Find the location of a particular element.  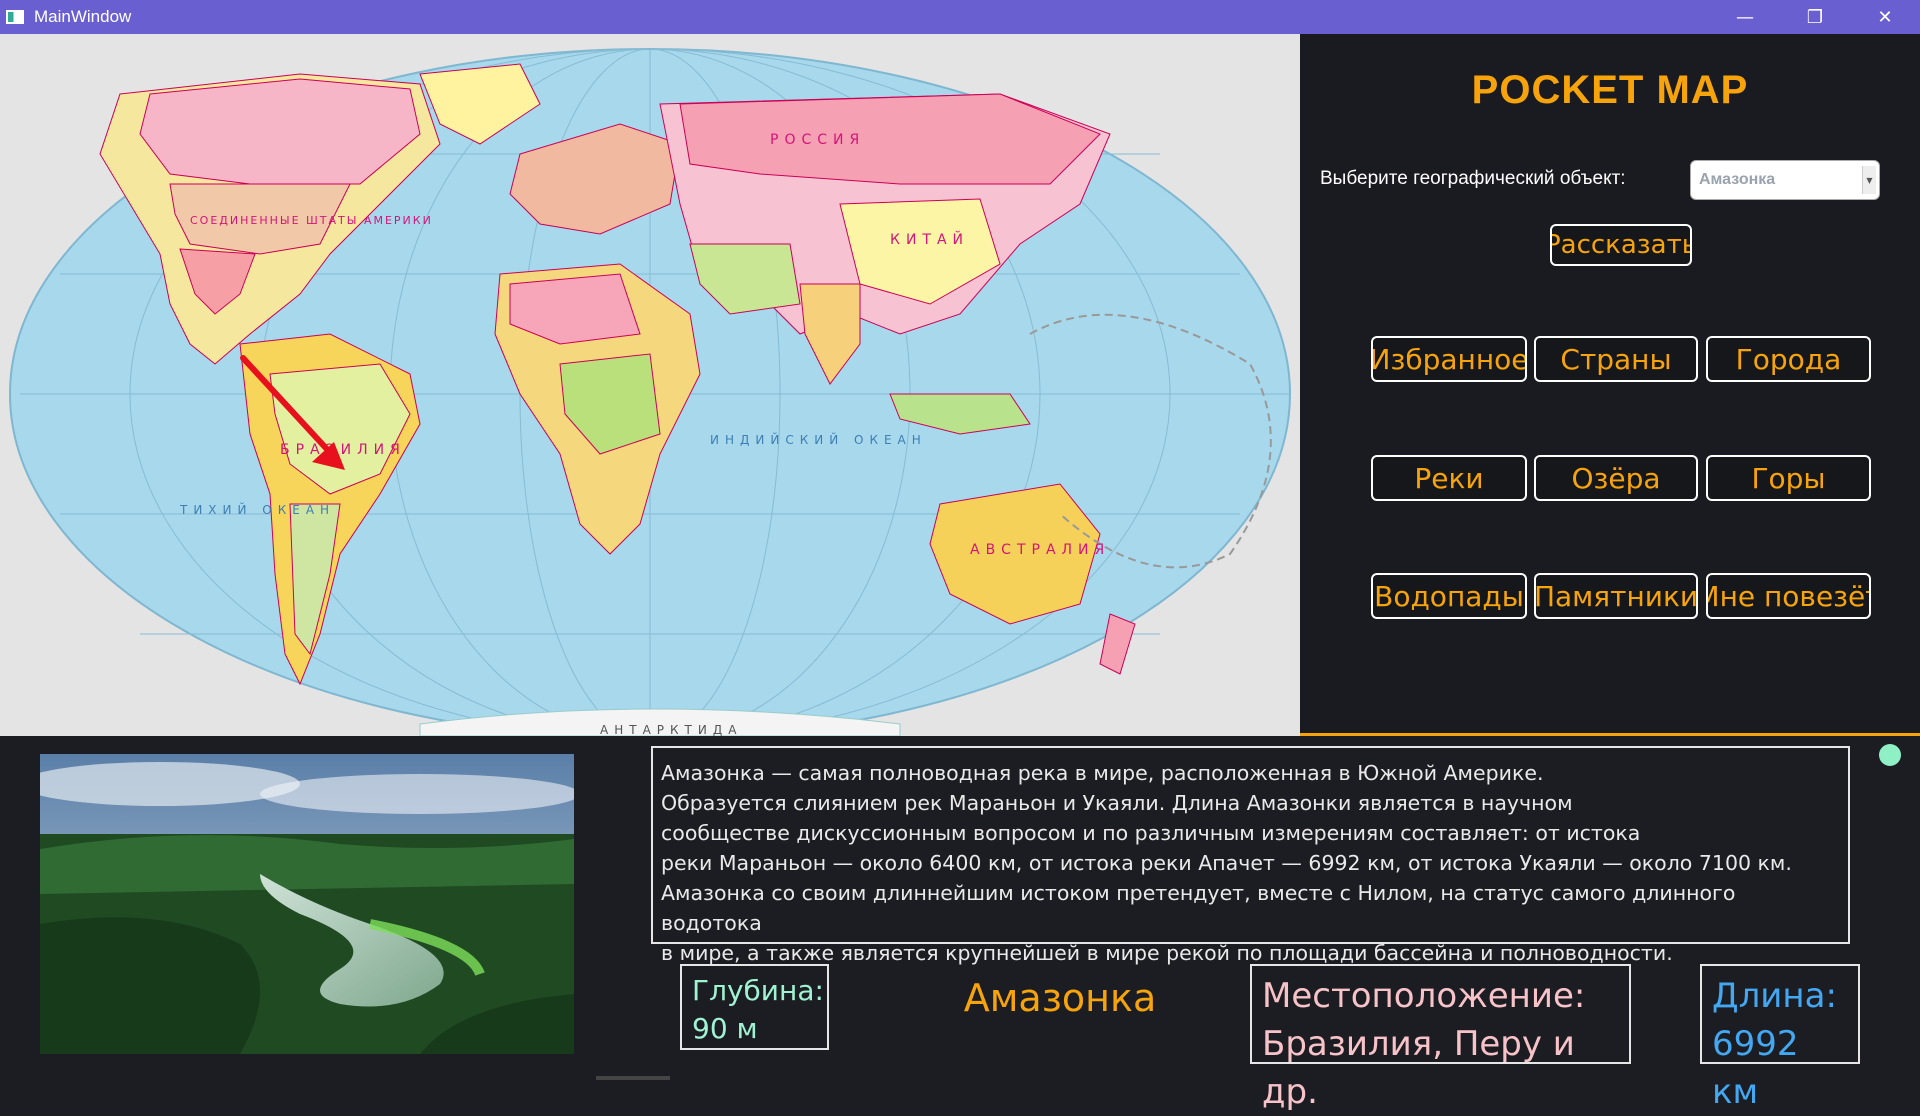

resize-grip is located at coordinates (633, 1078).